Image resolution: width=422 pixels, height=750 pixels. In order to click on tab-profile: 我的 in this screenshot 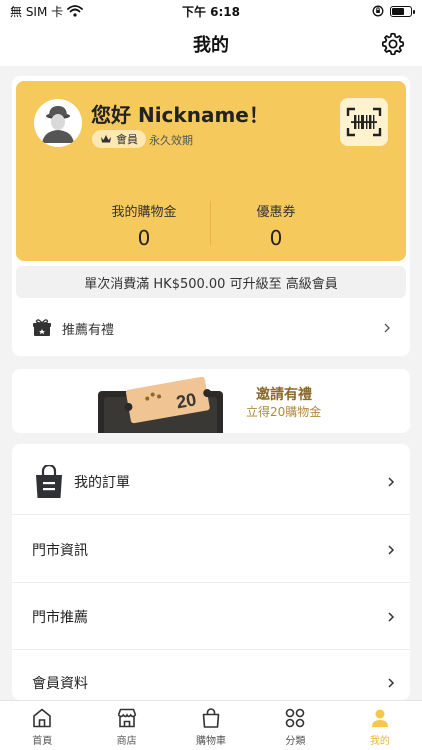, I will do `click(380, 725)`.